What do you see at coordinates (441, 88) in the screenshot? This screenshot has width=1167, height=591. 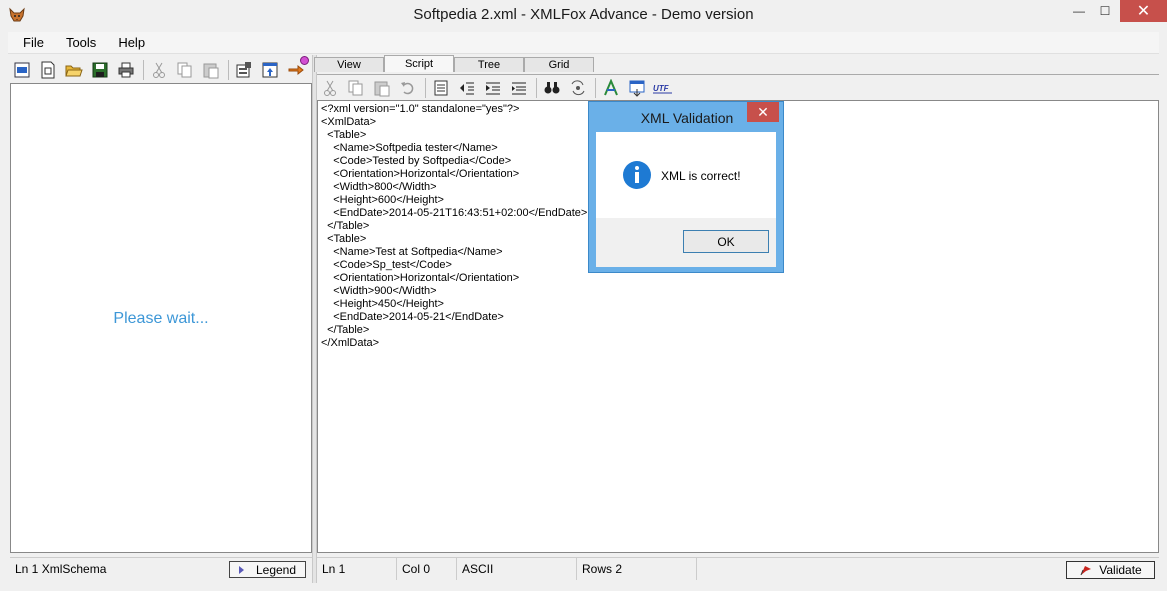 I see `document-icon` at bounding box center [441, 88].